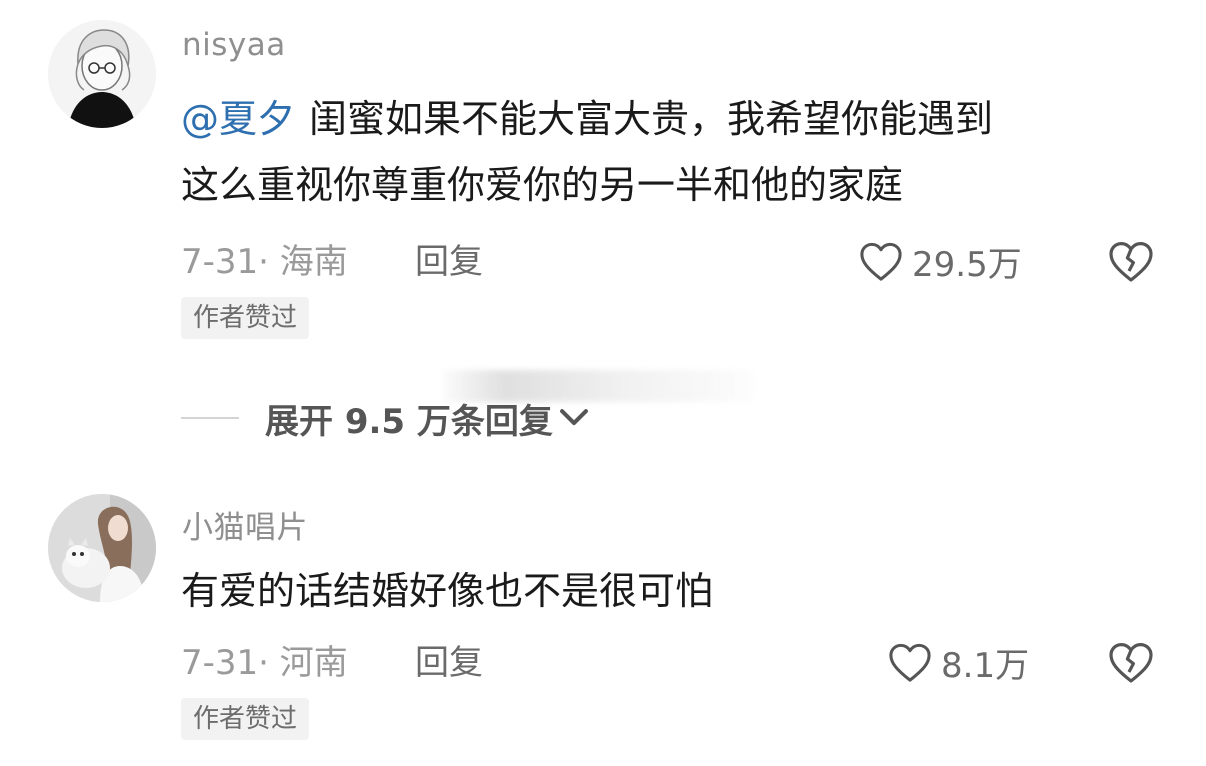 The image size is (1206, 766). I want to click on comment-text: 有爱的话结婚好像也不是很可怕, so click(661, 591).